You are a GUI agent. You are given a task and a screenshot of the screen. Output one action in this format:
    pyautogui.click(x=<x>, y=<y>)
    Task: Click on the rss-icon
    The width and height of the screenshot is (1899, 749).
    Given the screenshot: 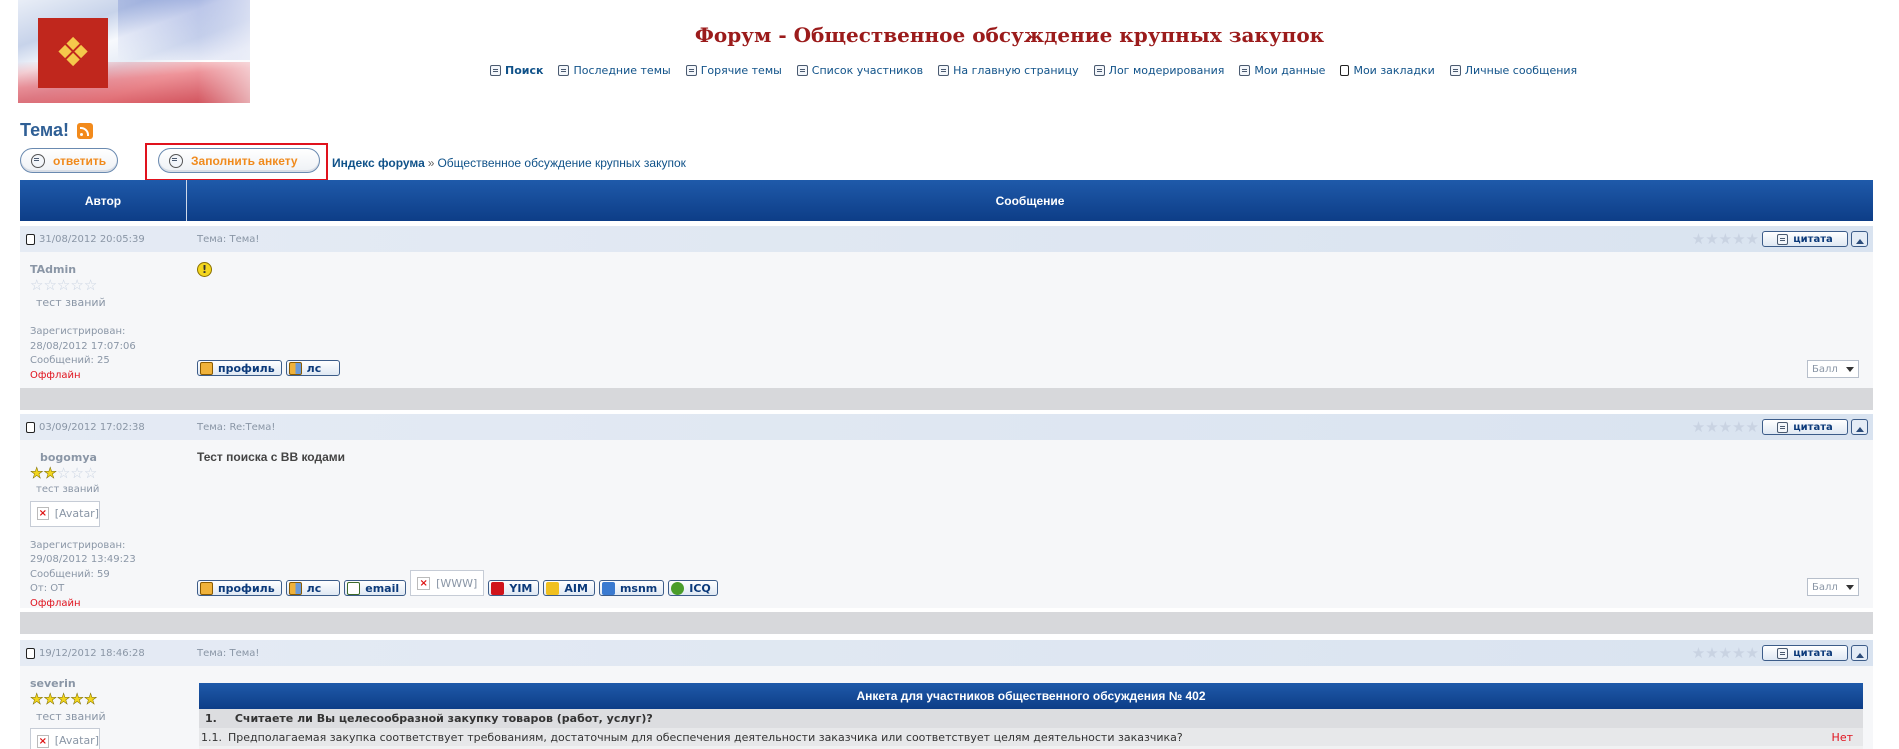 What is the action you would take?
    pyautogui.click(x=84, y=130)
    